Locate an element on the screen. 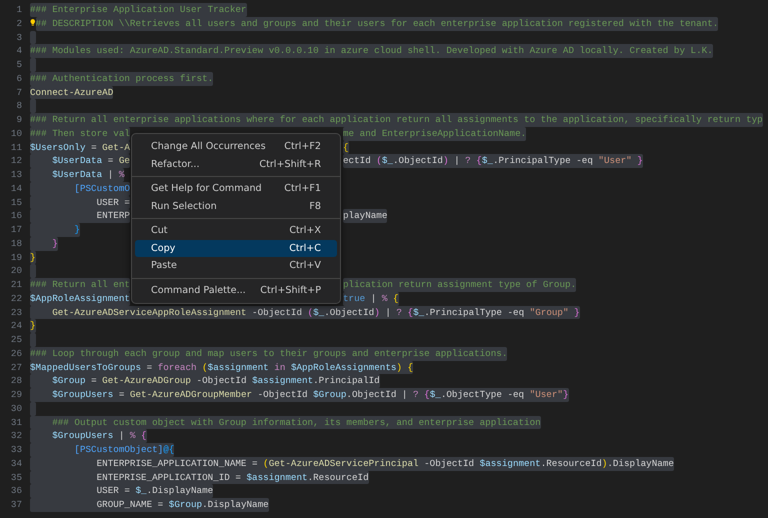 The image size is (768, 518). line-number: 19 is located at coordinates (16, 257).